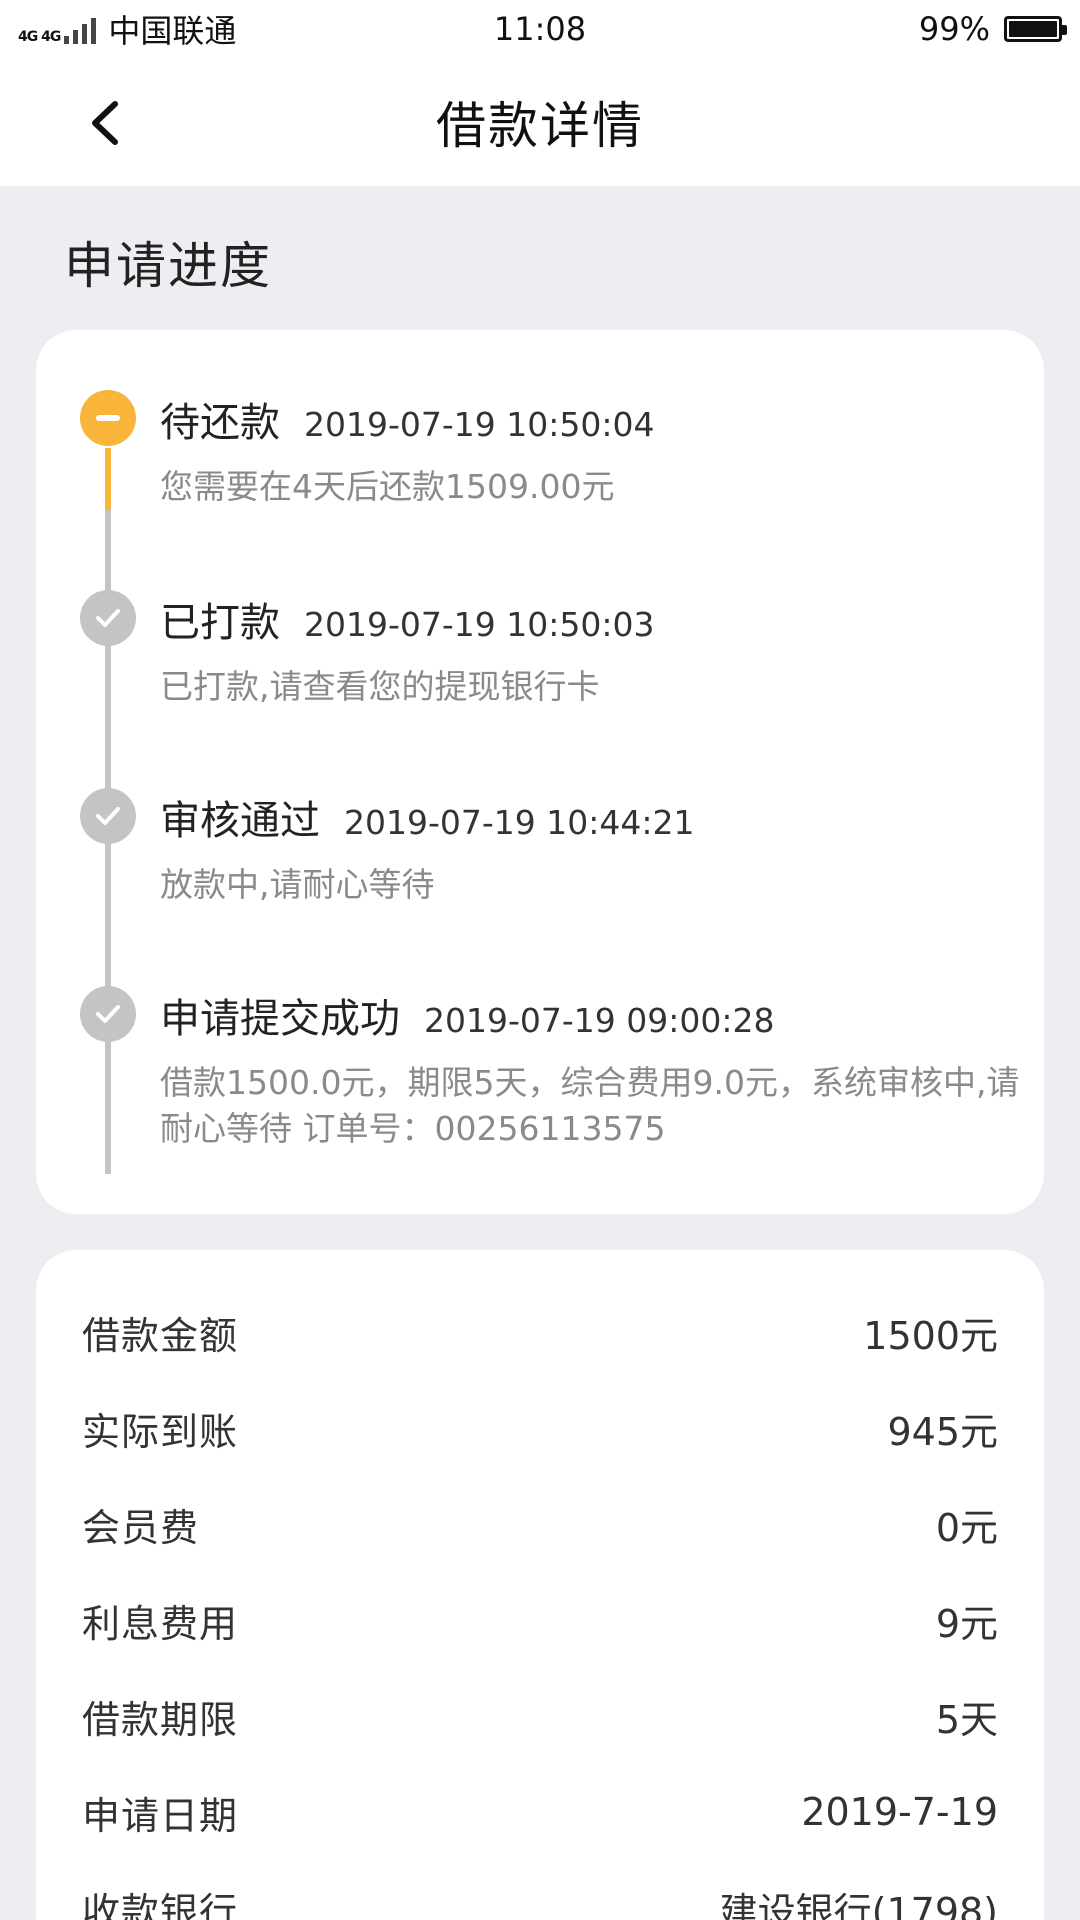  What do you see at coordinates (280, 1019) in the screenshot?
I see `timeline-status: 申请提交成功` at bounding box center [280, 1019].